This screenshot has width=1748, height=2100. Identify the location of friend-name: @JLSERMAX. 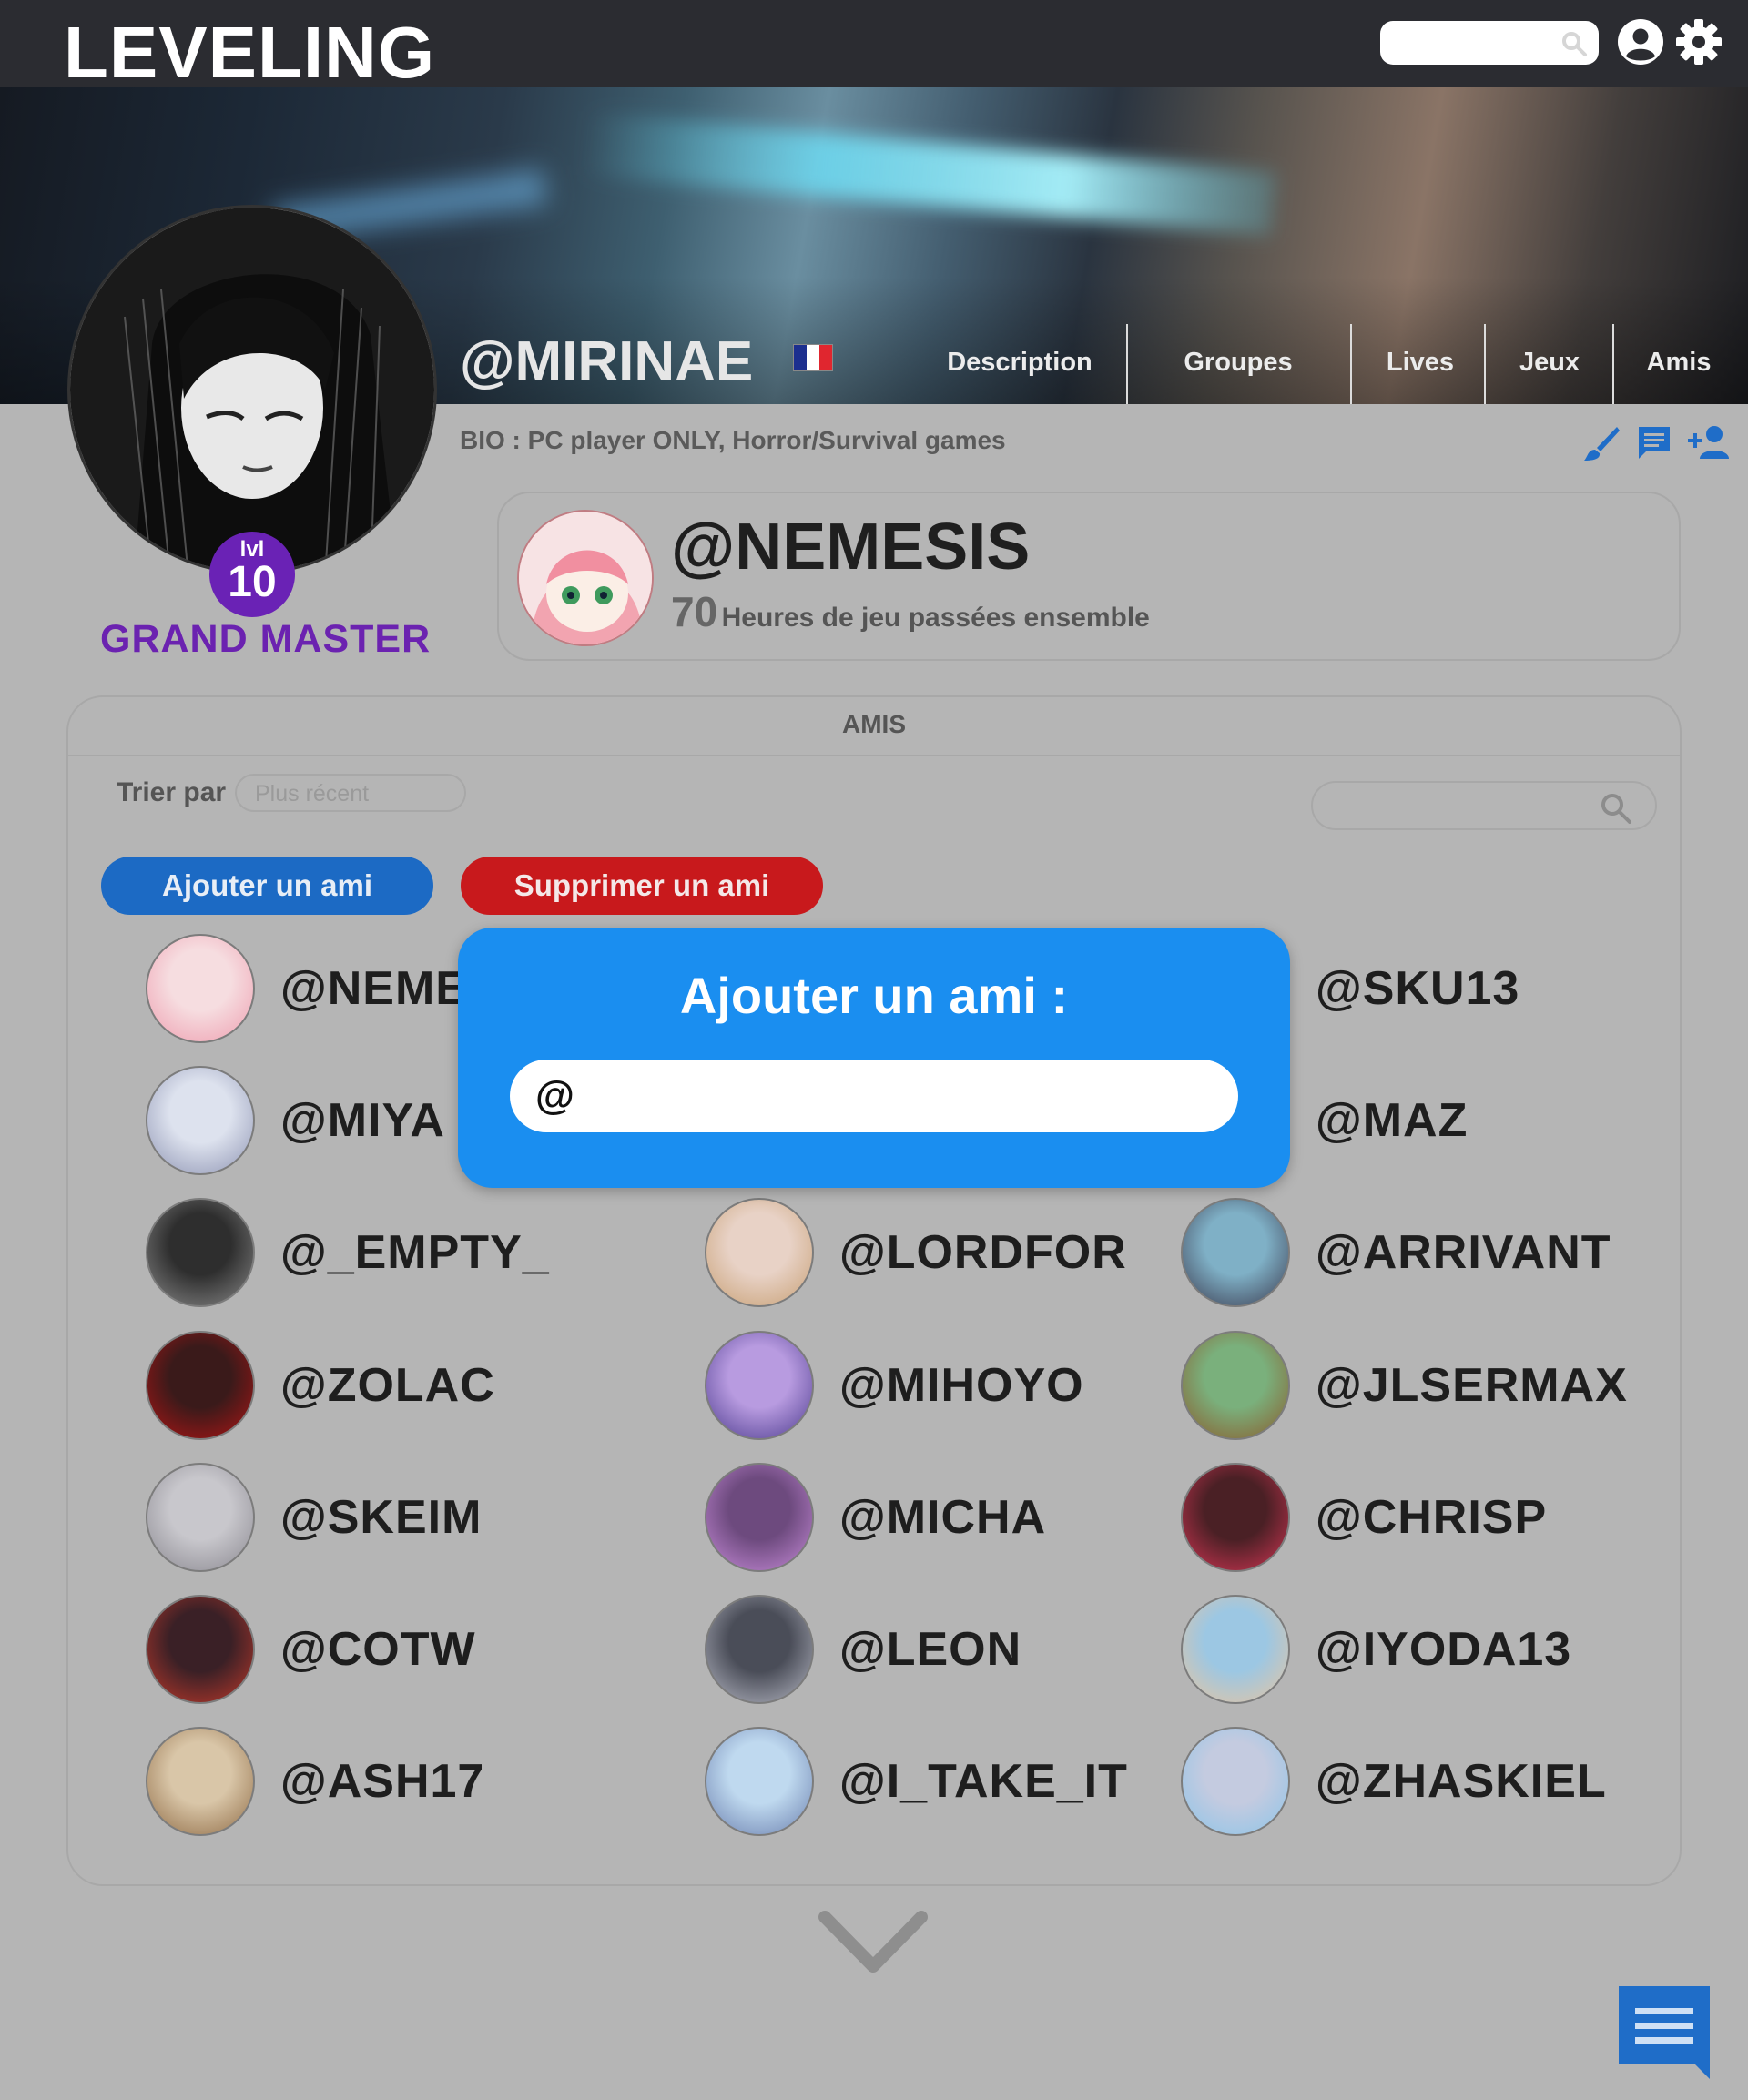
(1472, 1385).